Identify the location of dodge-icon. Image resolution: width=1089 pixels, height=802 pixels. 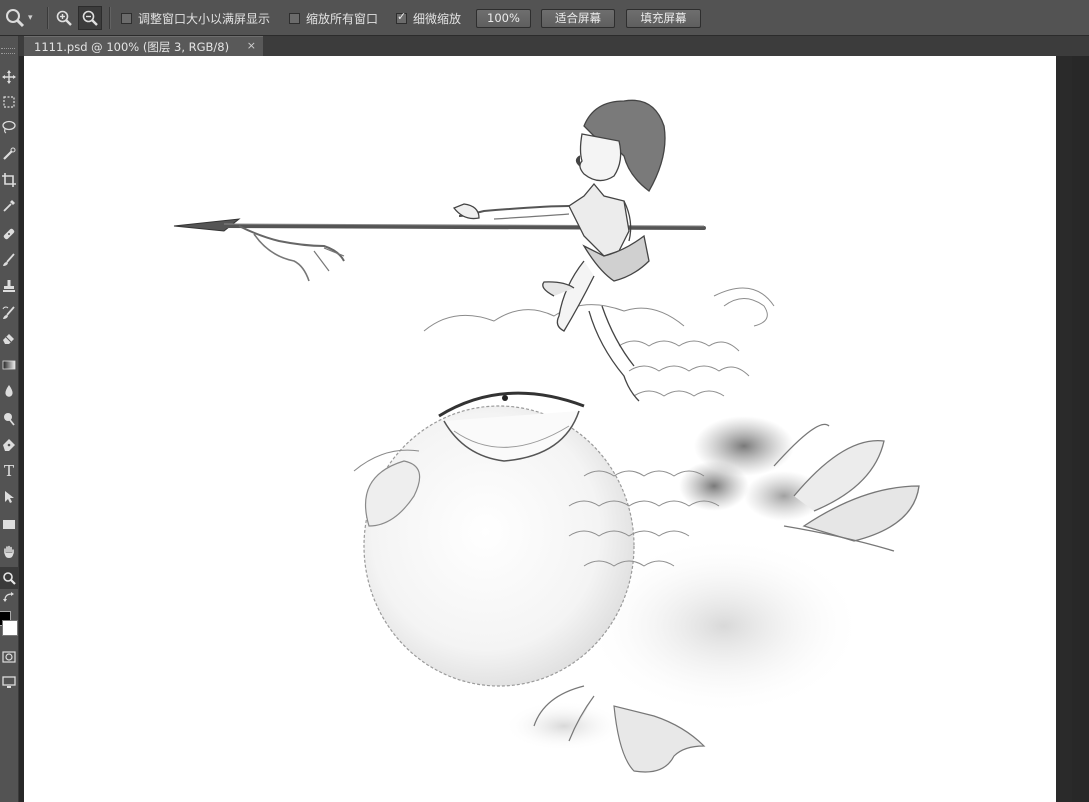
(9, 419).